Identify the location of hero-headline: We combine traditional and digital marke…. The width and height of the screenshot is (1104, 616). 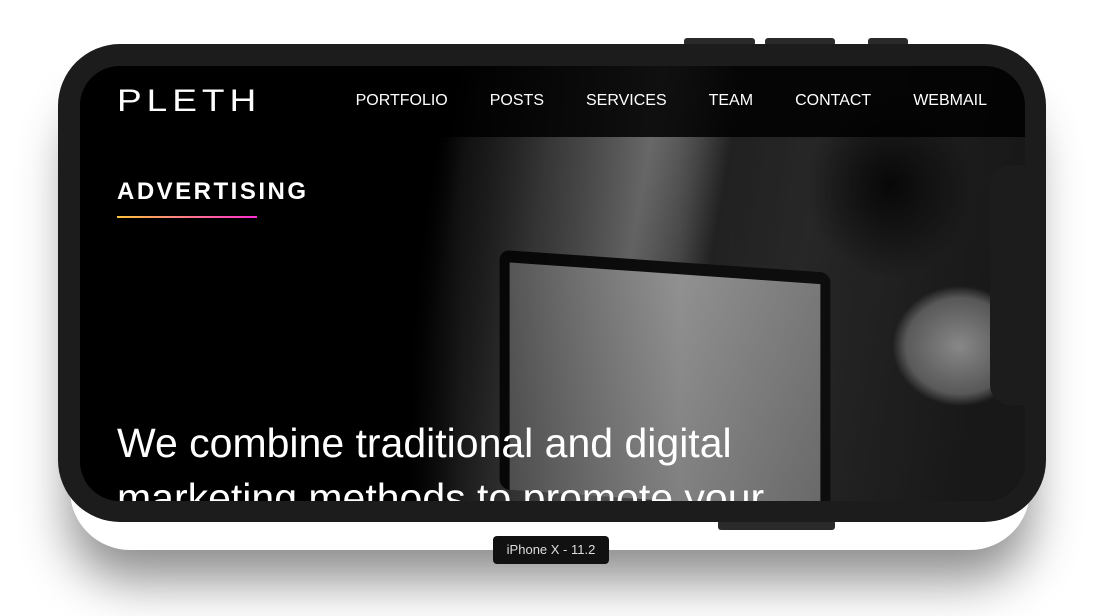
(441, 460).